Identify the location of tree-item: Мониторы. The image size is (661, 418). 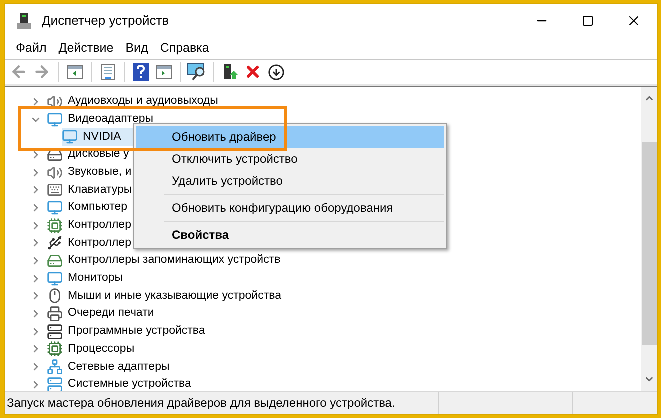
(85, 279).